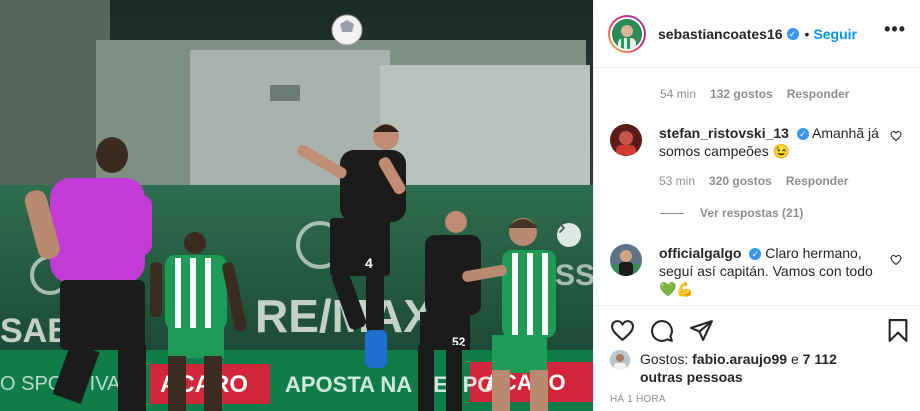  I want to click on likes-joiner: e, so click(794, 359).